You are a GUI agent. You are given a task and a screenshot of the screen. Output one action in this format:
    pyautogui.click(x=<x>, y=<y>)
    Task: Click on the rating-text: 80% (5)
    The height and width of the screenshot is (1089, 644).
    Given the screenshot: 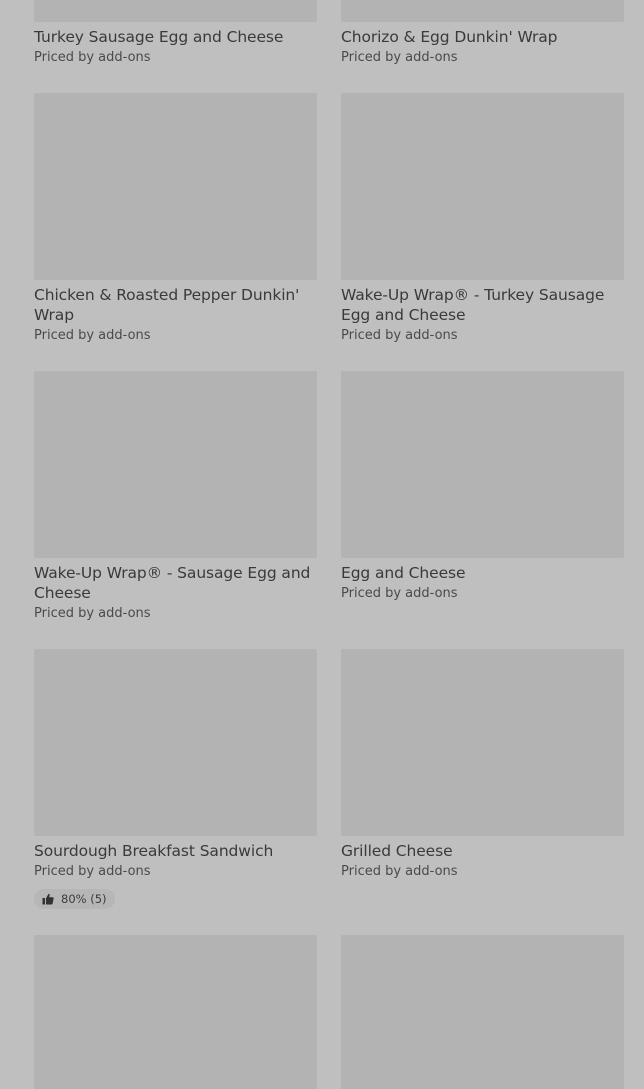 What is the action you would take?
    pyautogui.click(x=84, y=899)
    